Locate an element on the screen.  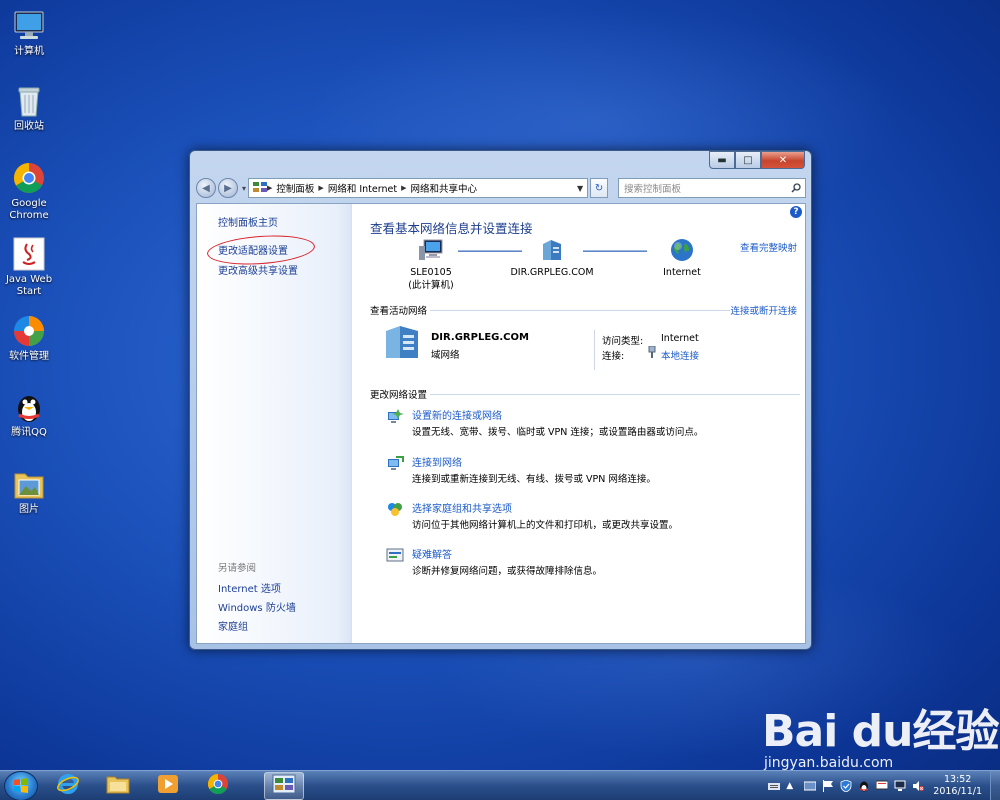
homegroup-icon is located at coordinates (395, 509).